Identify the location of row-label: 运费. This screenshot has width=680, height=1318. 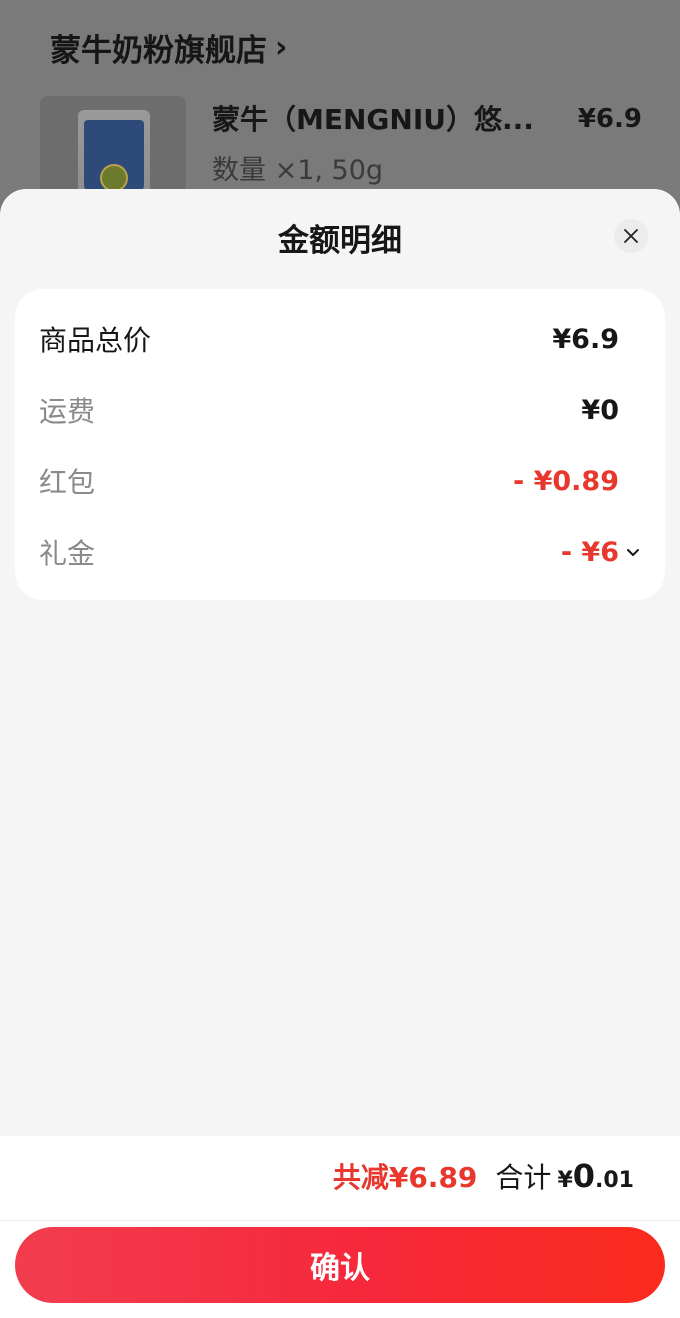
(67, 411).